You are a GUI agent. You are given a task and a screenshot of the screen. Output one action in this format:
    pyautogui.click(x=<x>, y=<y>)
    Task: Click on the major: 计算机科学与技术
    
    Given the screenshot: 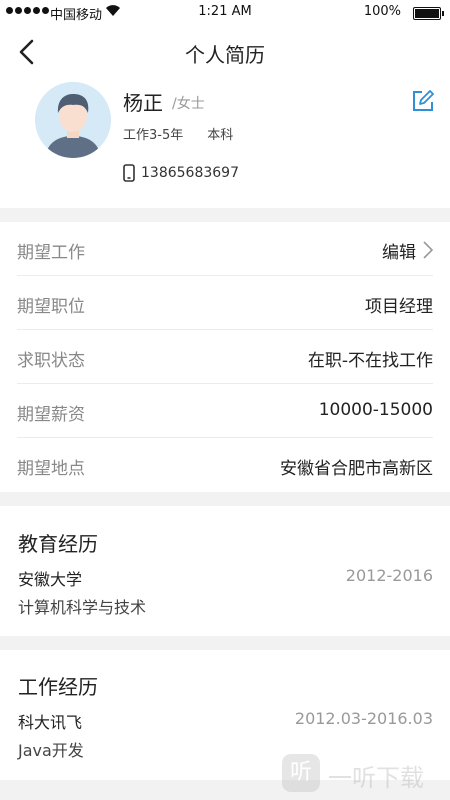 What is the action you would take?
    pyautogui.click(x=82, y=607)
    